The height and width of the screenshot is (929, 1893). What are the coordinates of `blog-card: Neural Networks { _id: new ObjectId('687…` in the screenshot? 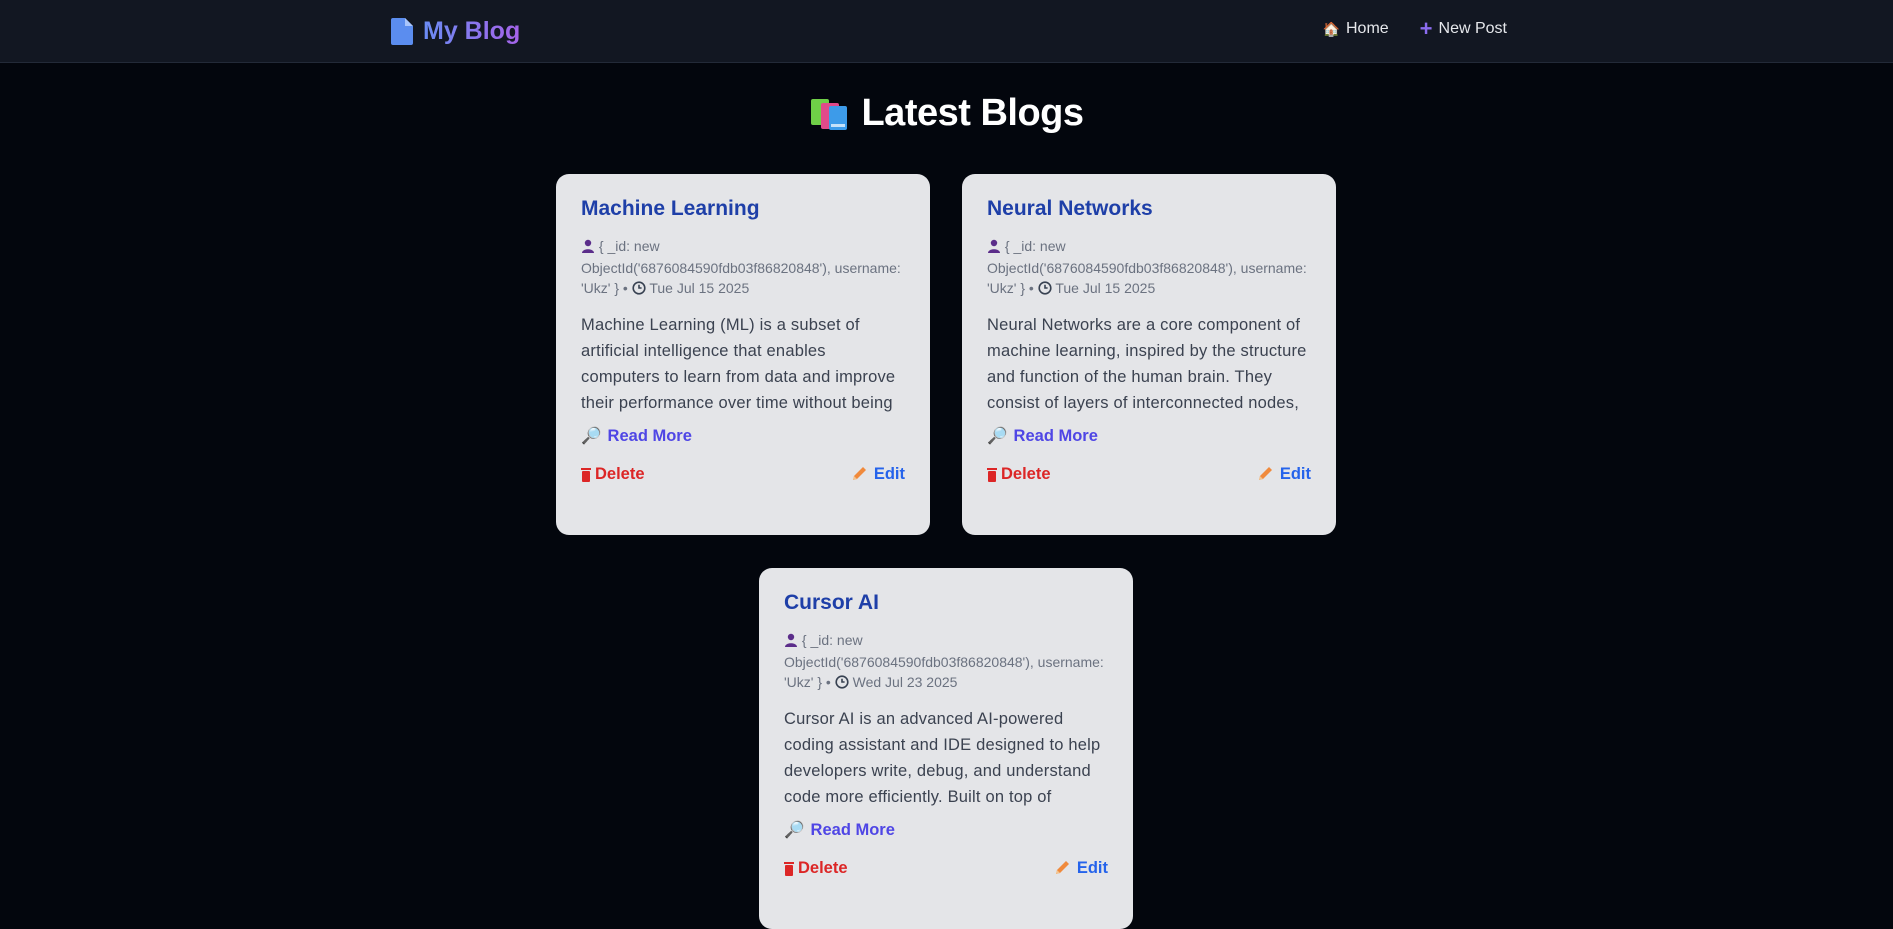 It's located at (1149, 354).